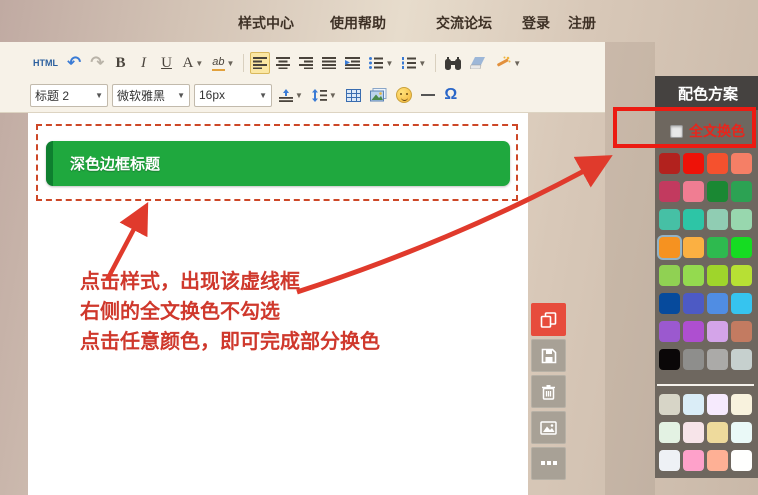  Describe the element at coordinates (151, 95) in the screenshot. I see `font-family-select: 微软雅黑 ▼` at that location.